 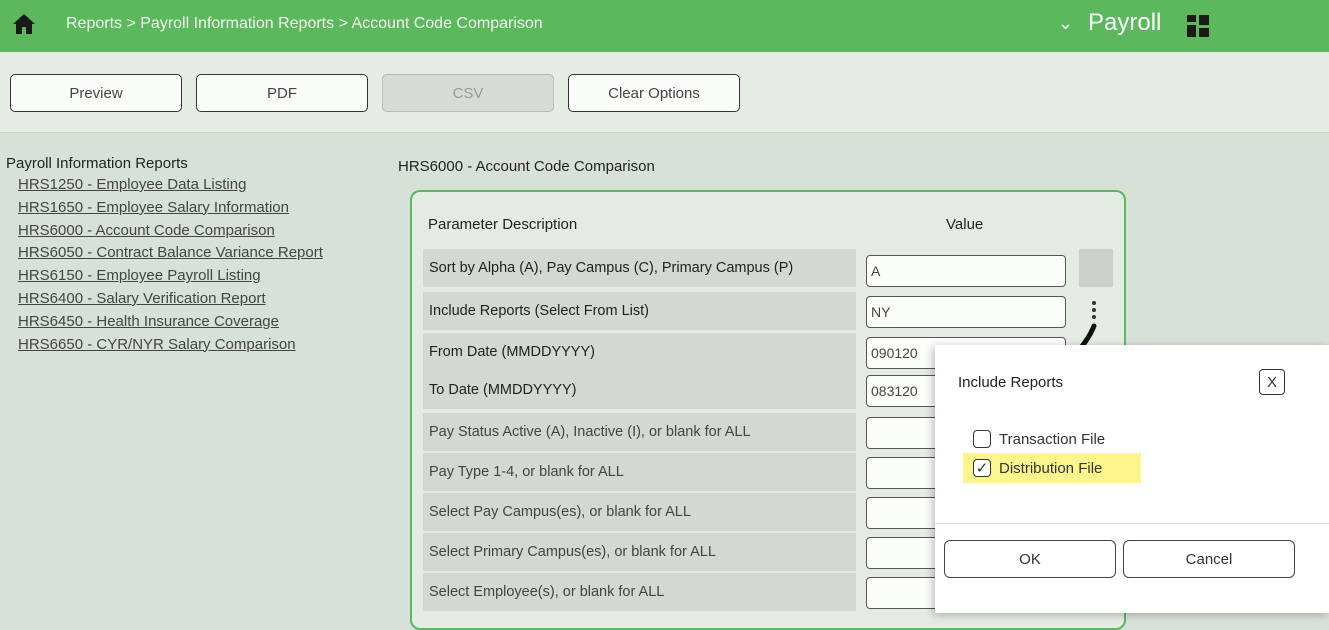 I want to click on transaction-file-checkbox, so click(x=982, y=439).